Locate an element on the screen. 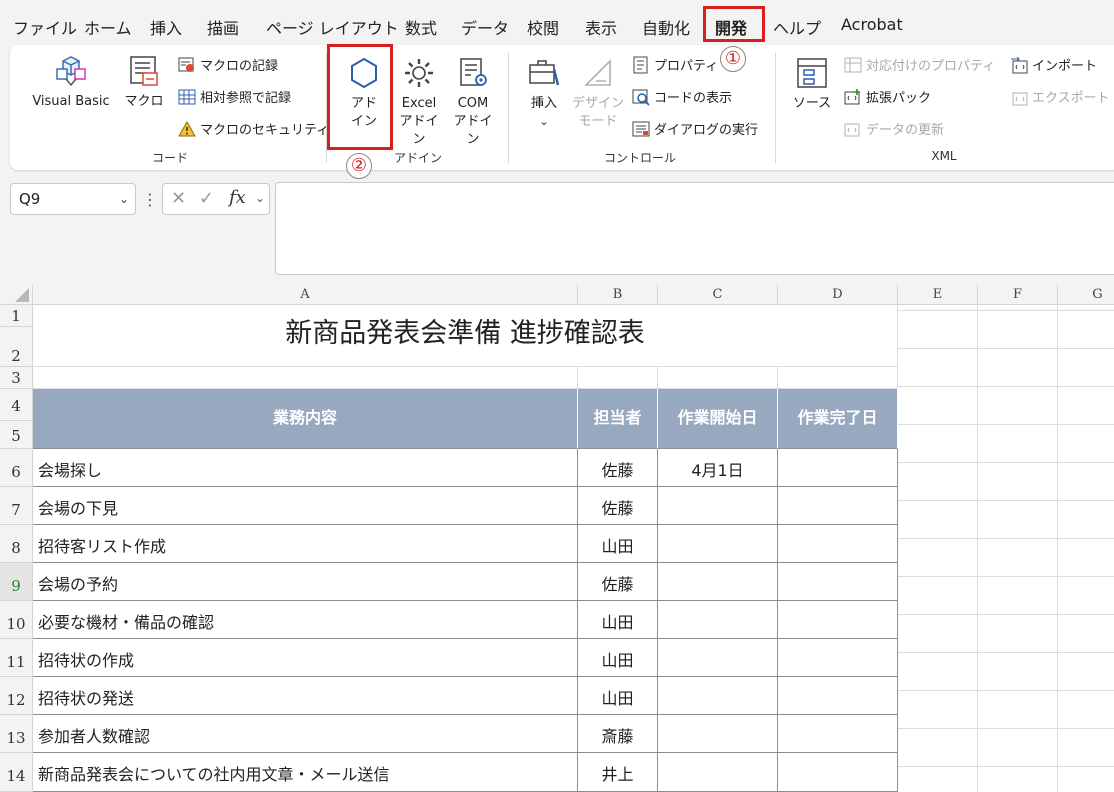 The height and width of the screenshot is (792, 1114). task-cell: 会場の下見 is located at coordinates (305, 506).